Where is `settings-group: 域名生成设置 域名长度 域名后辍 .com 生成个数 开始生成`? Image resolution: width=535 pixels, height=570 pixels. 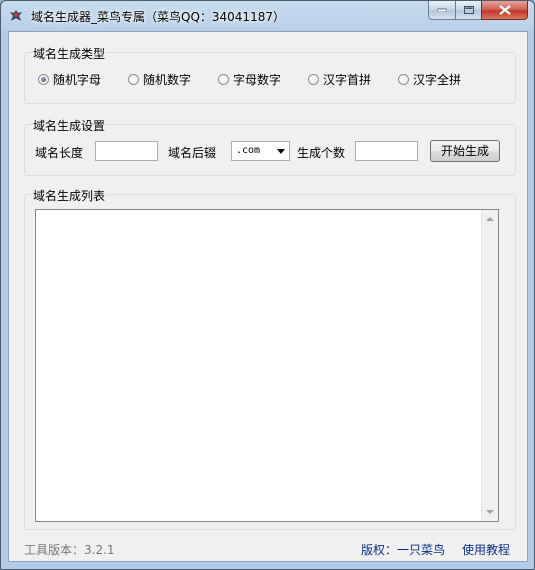 settings-group: 域名生成设置 域名长度 域名后辍 .com 生成个数 开始生成 is located at coordinates (270, 146).